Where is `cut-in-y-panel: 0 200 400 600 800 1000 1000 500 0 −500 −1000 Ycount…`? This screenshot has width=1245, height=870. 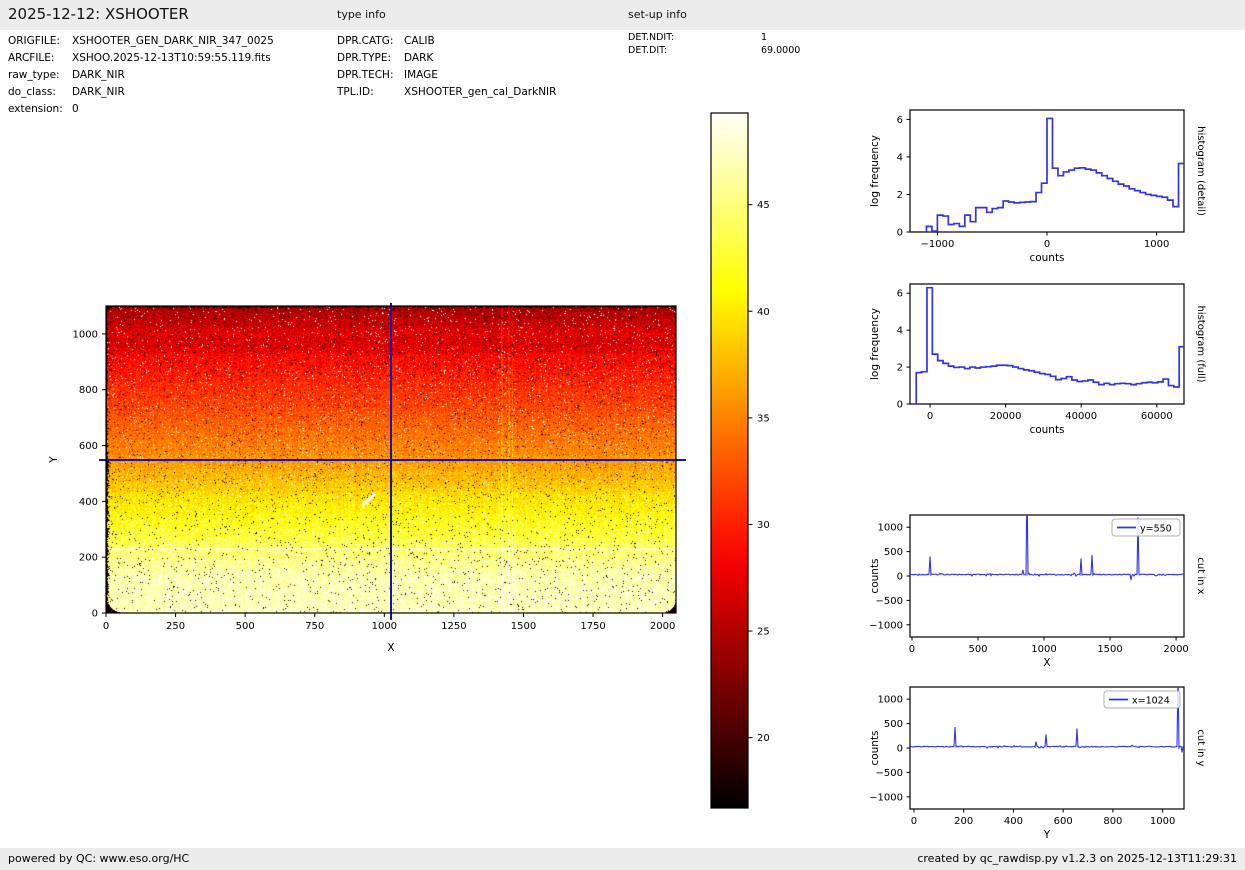 cut-in-y-panel: 0 200 400 600 800 1000 1000 500 0 −500 −1000 Ycount… is located at coordinates (1037, 763).